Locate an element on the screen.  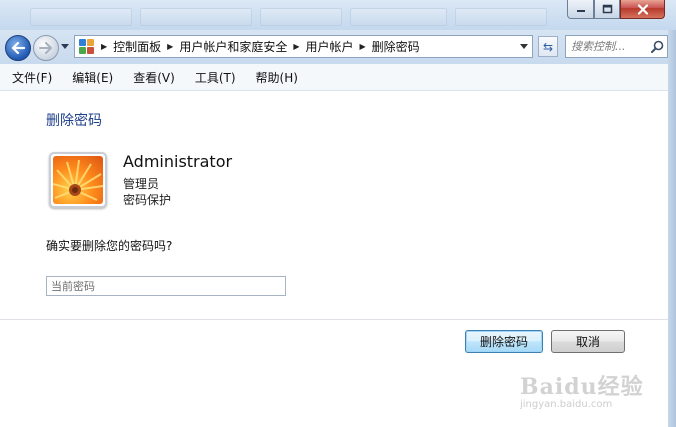
refresh-icon: ⇆ is located at coordinates (548, 46).